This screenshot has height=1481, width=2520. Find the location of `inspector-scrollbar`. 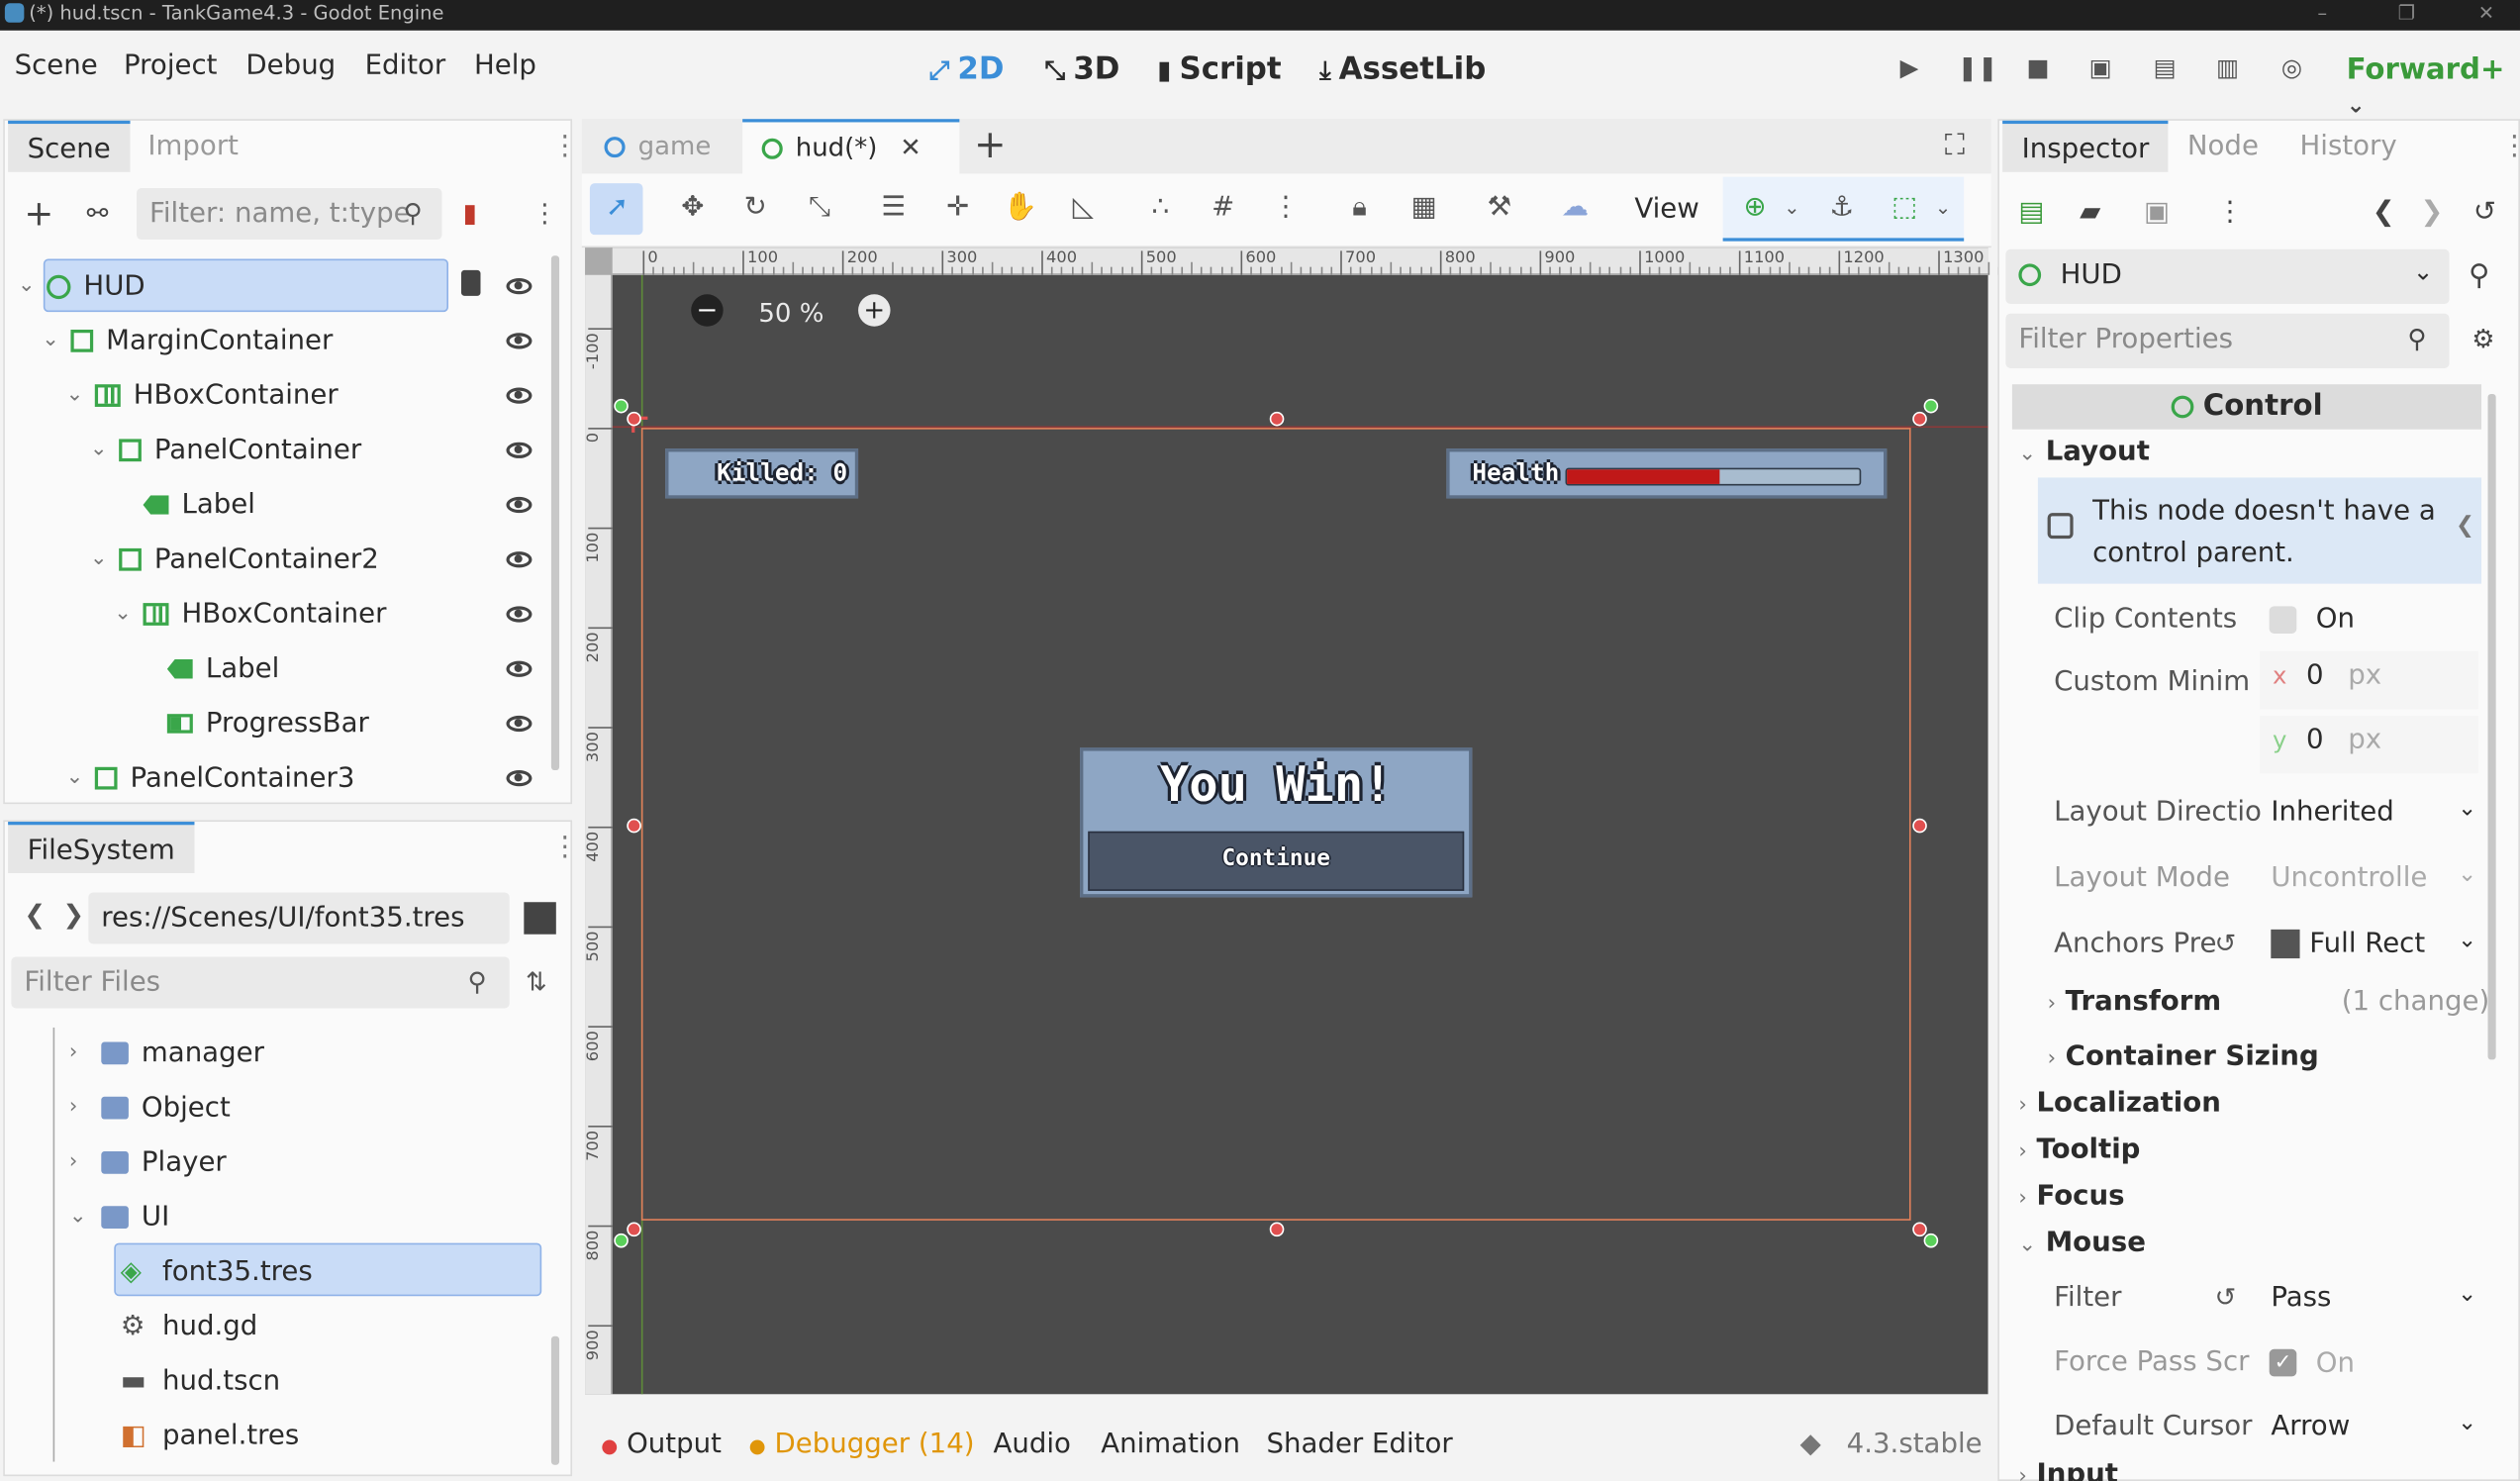

inspector-scrollbar is located at coordinates (2491, 726).